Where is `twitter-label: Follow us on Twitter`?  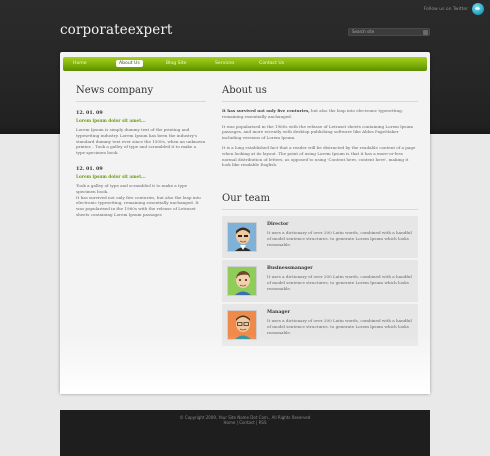
twitter-label: Follow us on Twitter is located at coordinates (445, 9).